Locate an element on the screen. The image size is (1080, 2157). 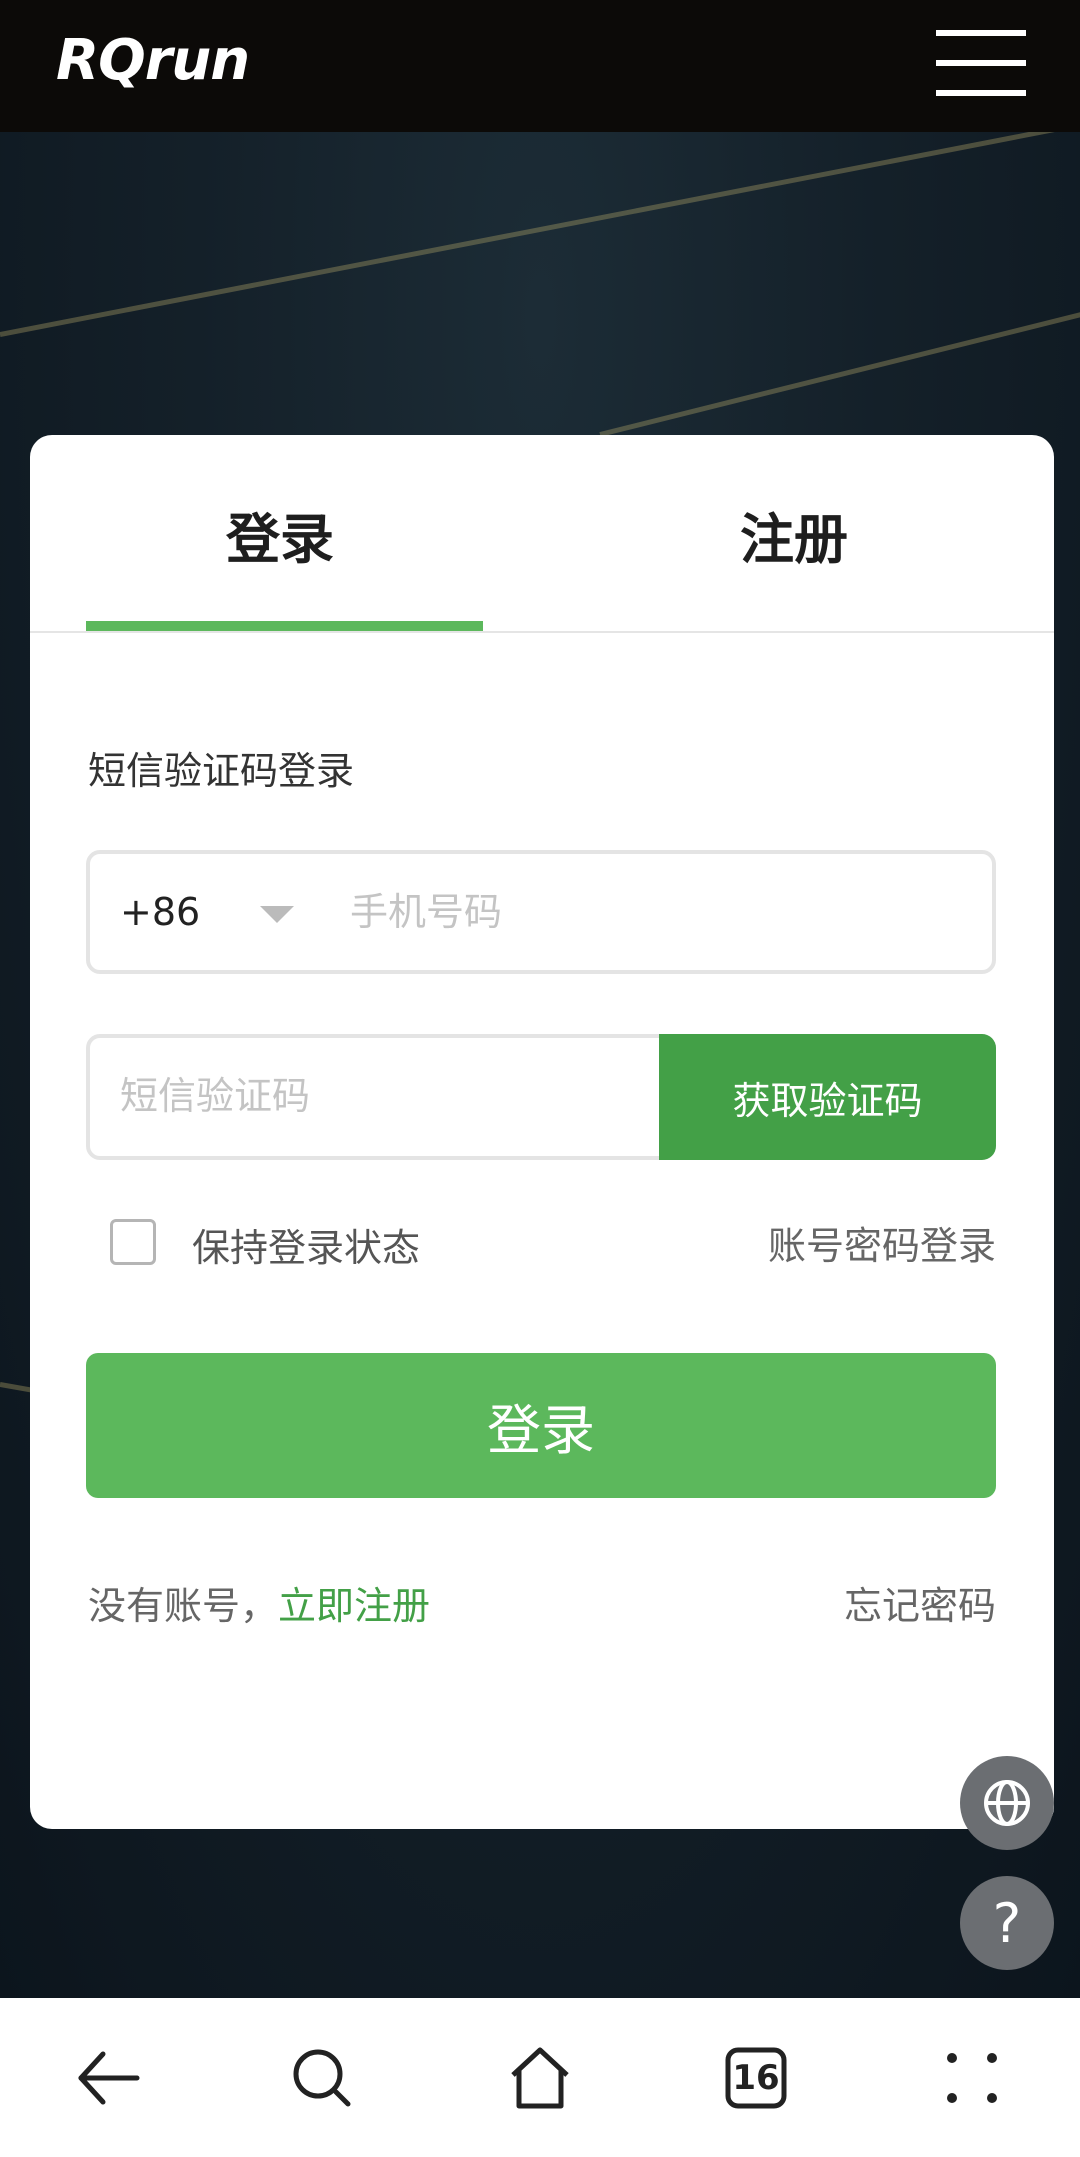
search-icon is located at coordinates (322, 2078).